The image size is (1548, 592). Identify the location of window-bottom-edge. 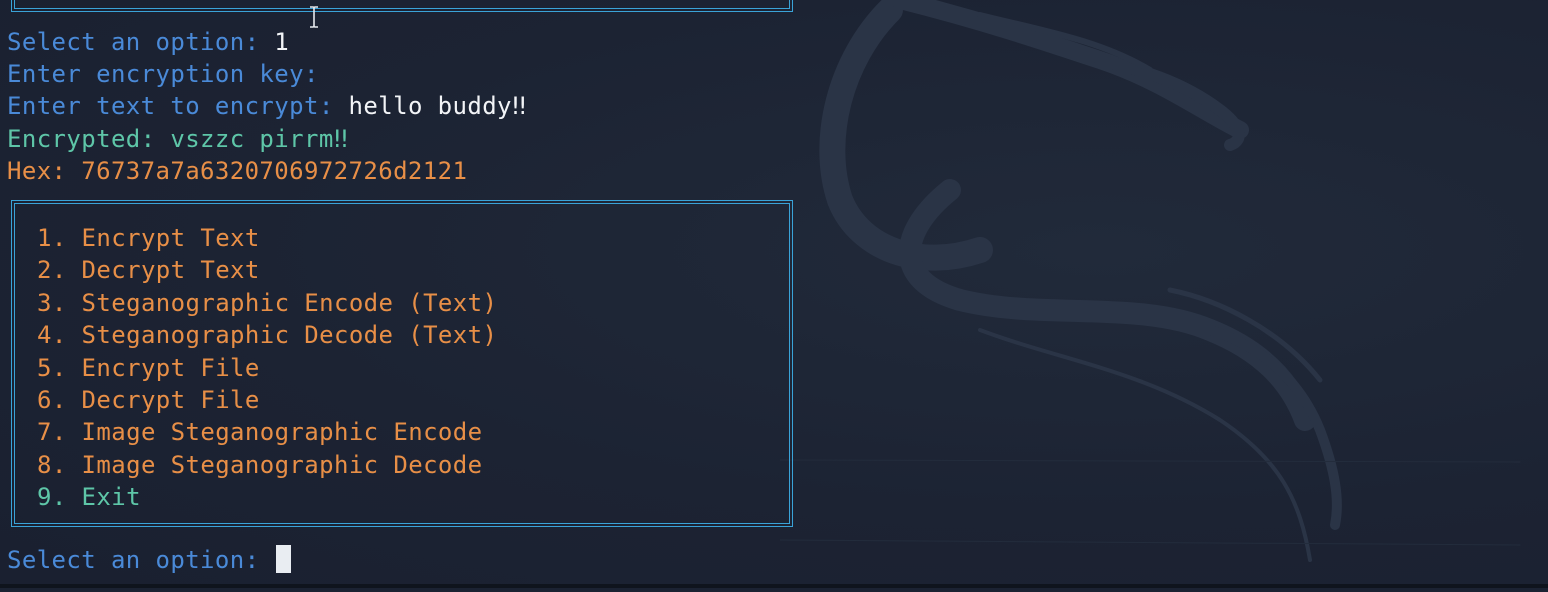
(774, 586).